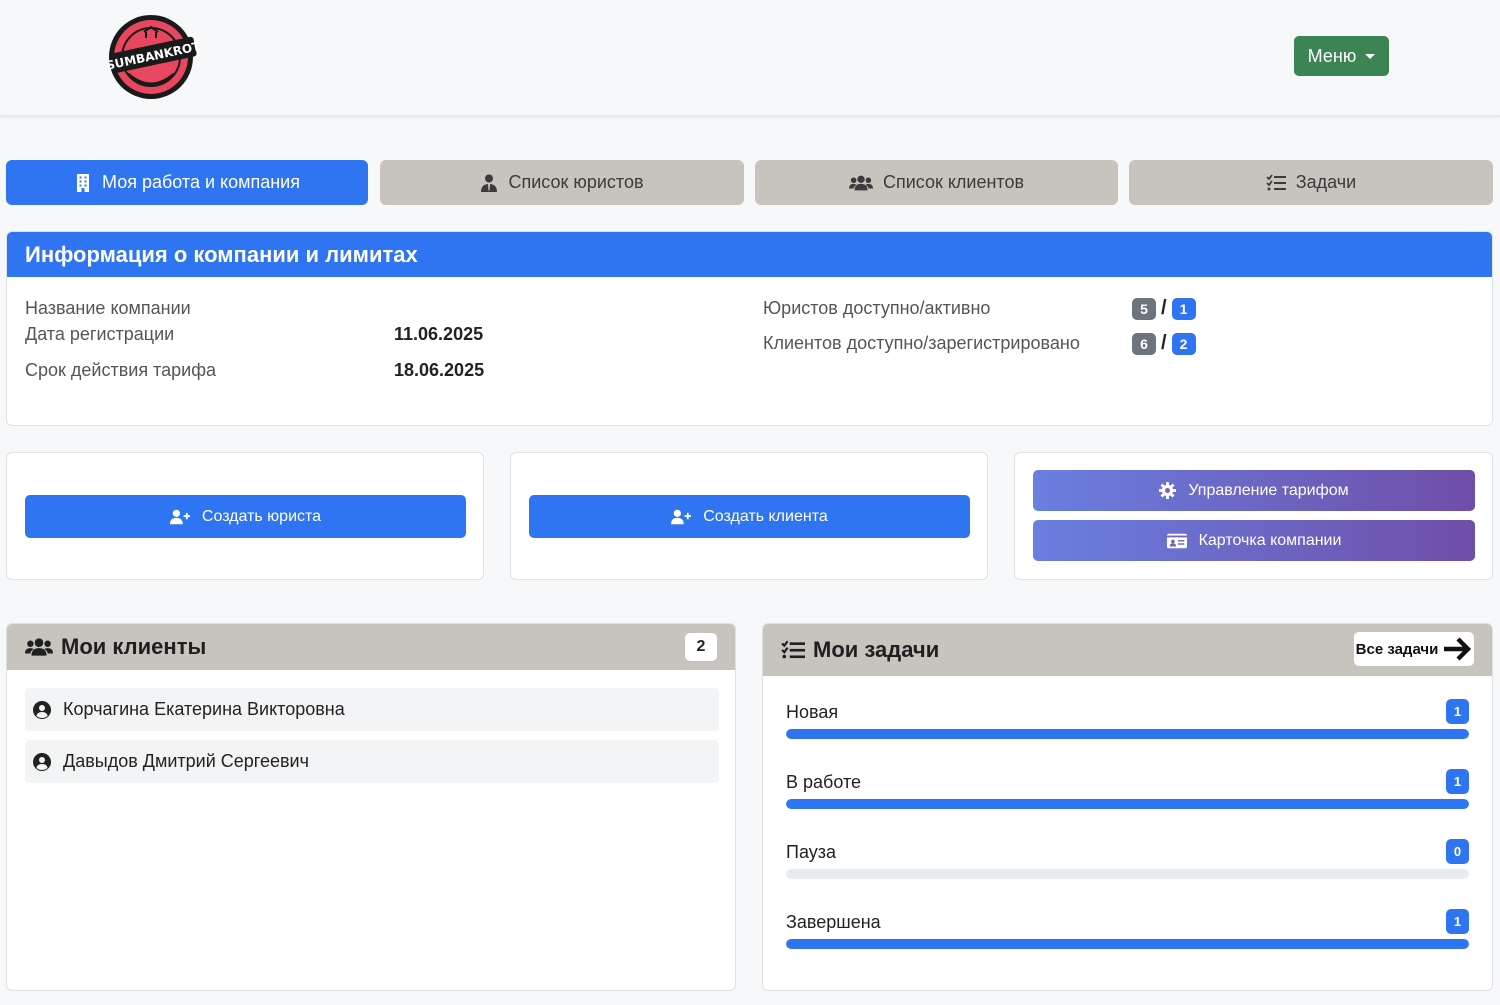 The height and width of the screenshot is (1005, 1500). Describe the element at coordinates (204, 709) in the screenshot. I see `client-name: Корчагина Екатерина Викторовна` at that location.